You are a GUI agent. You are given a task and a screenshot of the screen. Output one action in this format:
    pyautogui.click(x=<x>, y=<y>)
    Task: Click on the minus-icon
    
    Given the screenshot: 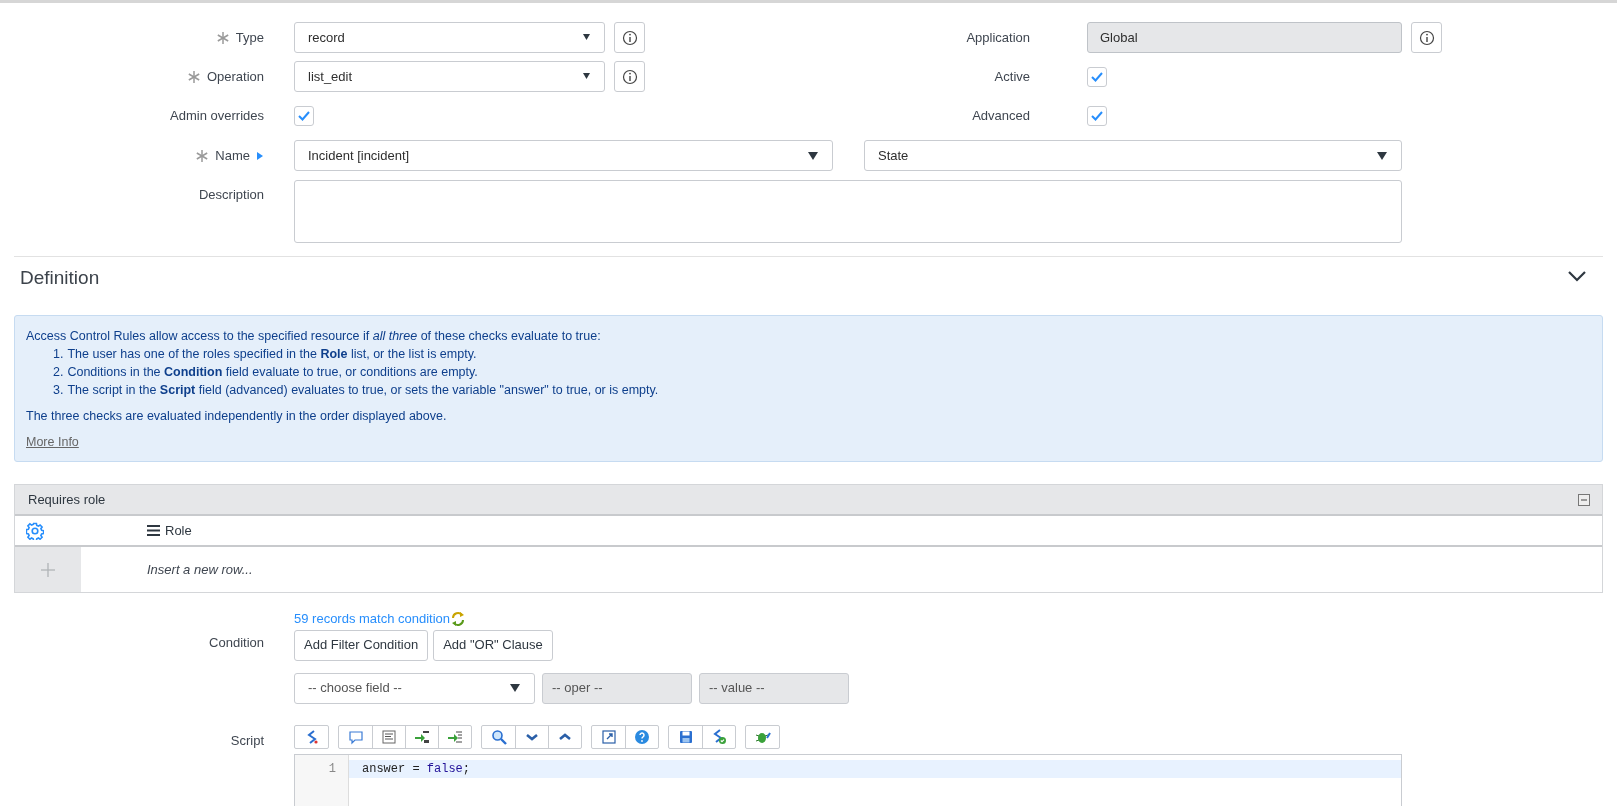 What is the action you would take?
    pyautogui.click(x=1584, y=499)
    